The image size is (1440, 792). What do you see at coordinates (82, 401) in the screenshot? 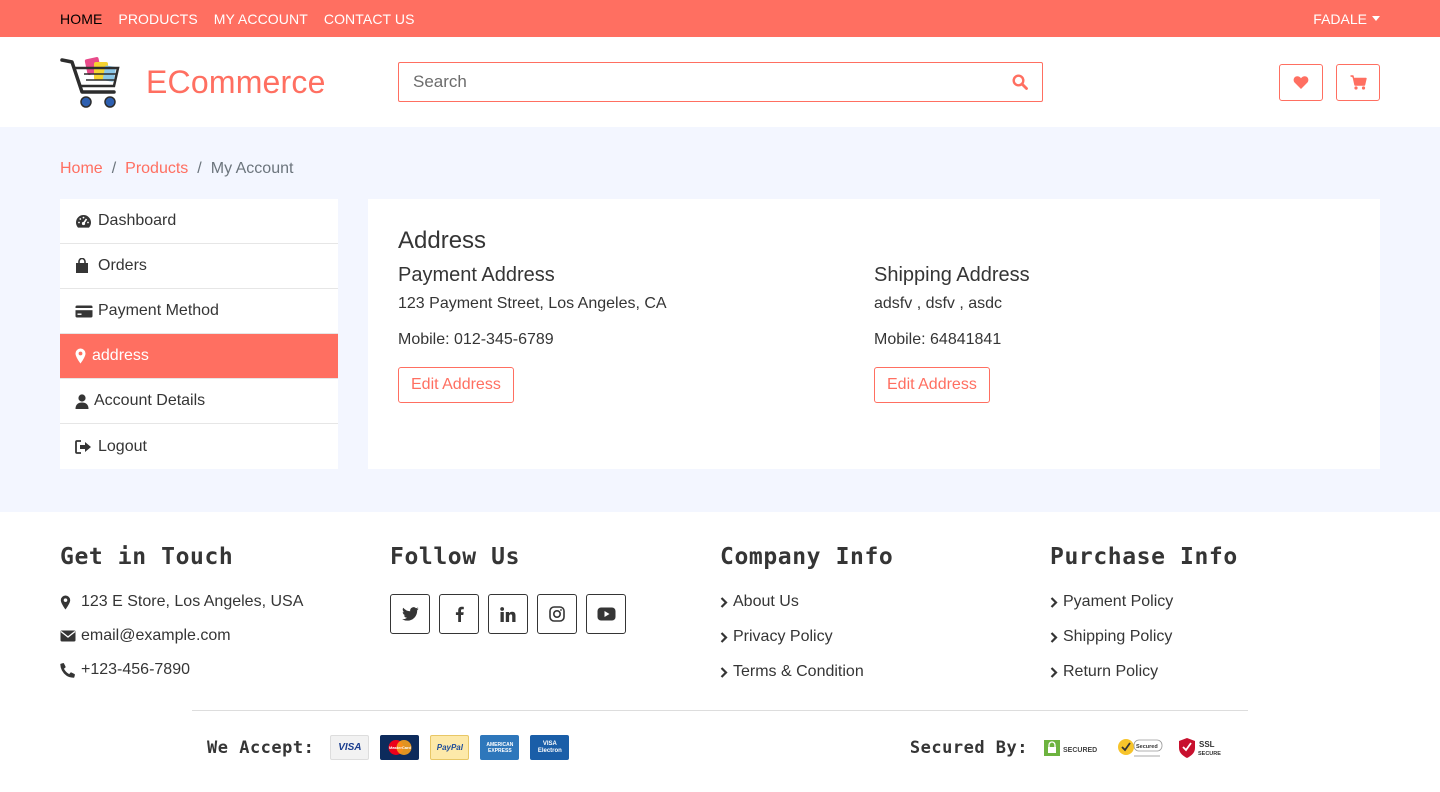
I see `user-icon` at bounding box center [82, 401].